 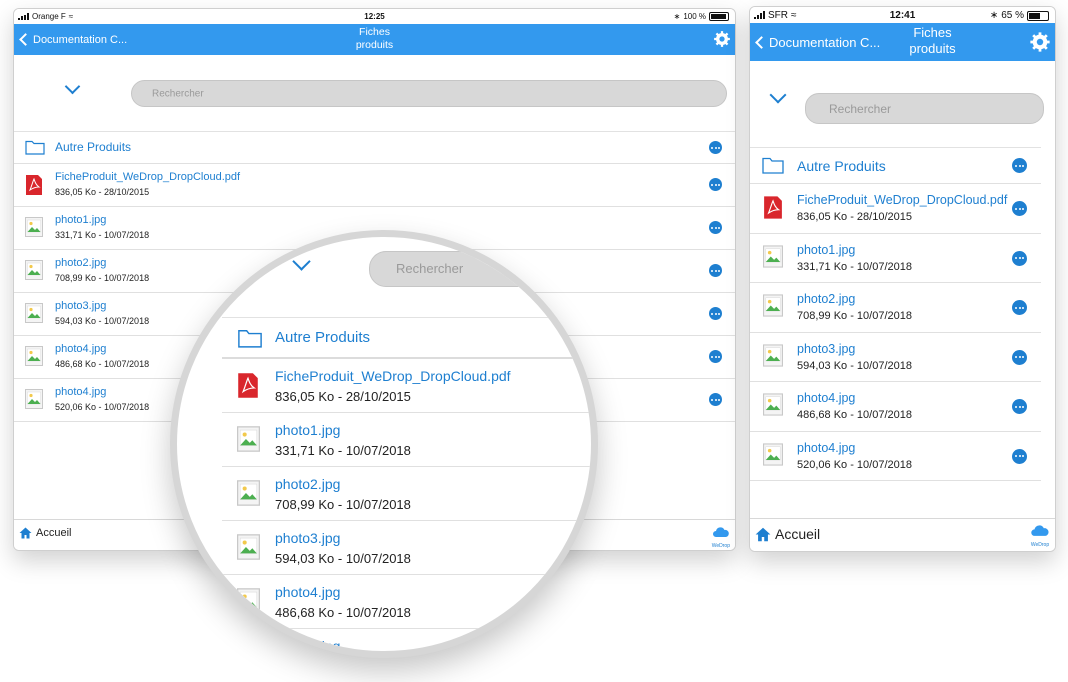 What do you see at coordinates (720, 532) in the screenshot?
I see `cloud-logo-icon` at bounding box center [720, 532].